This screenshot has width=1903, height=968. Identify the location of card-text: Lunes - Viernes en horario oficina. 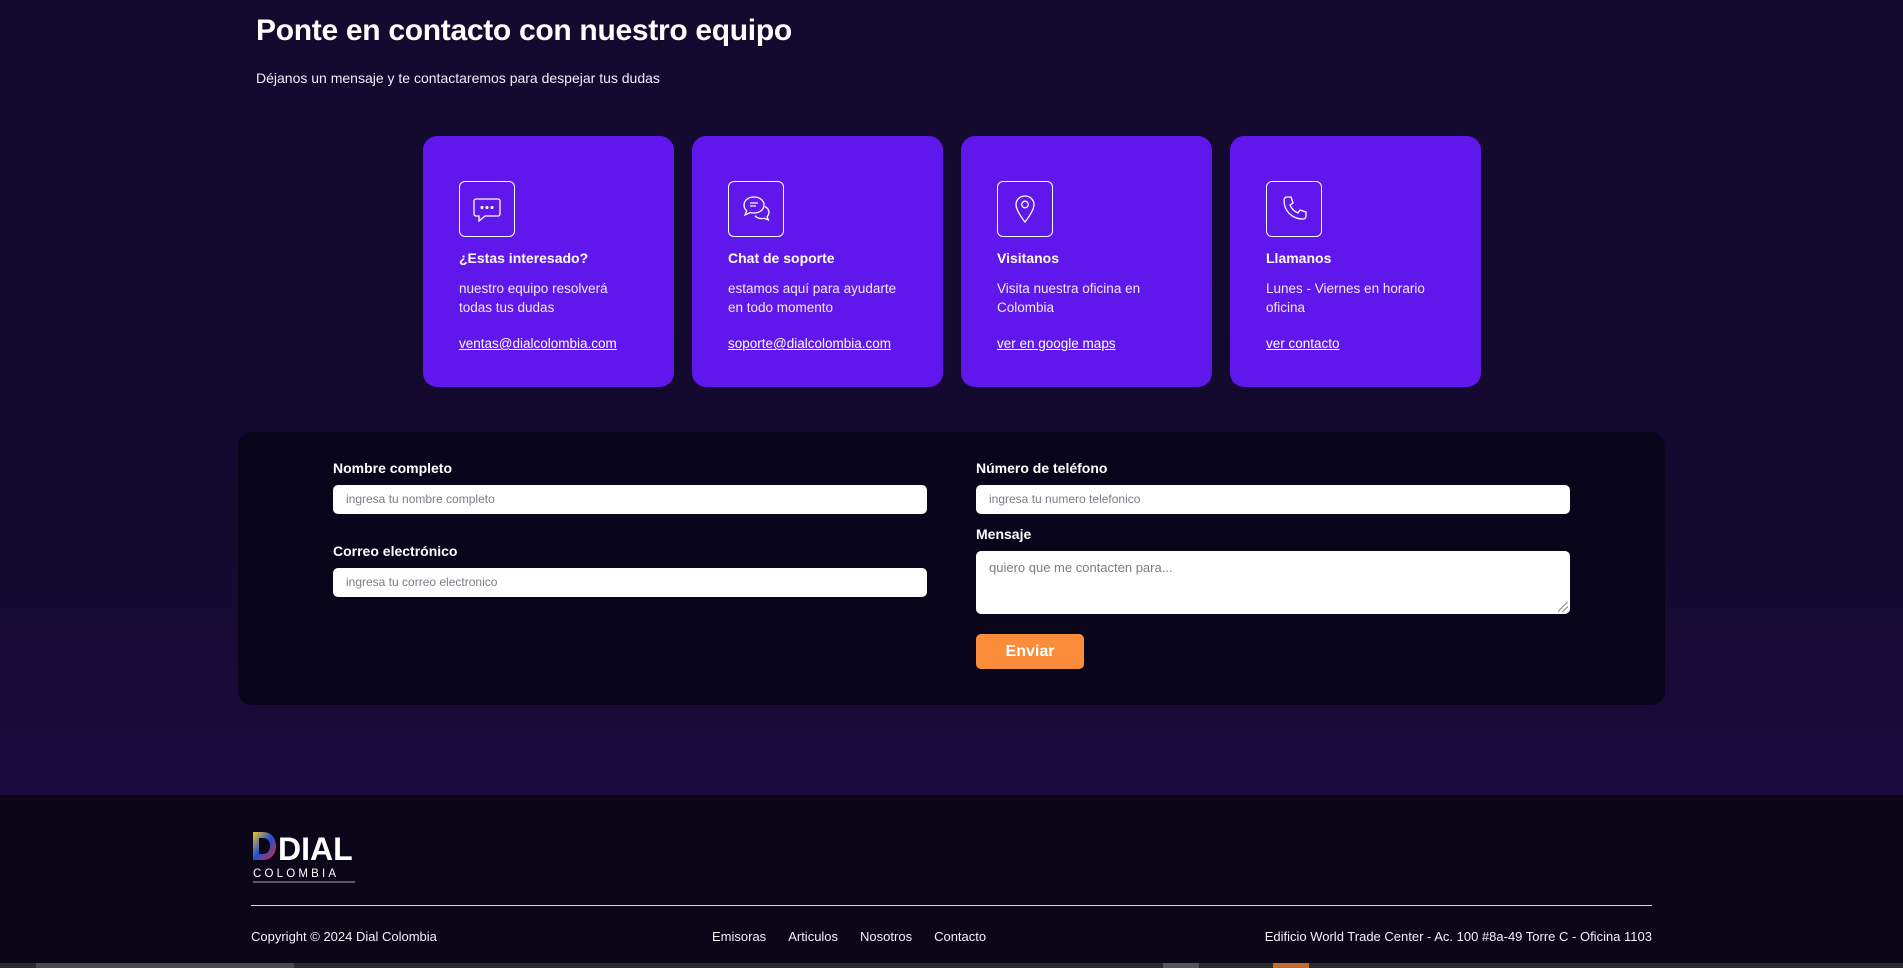
(1345, 298).